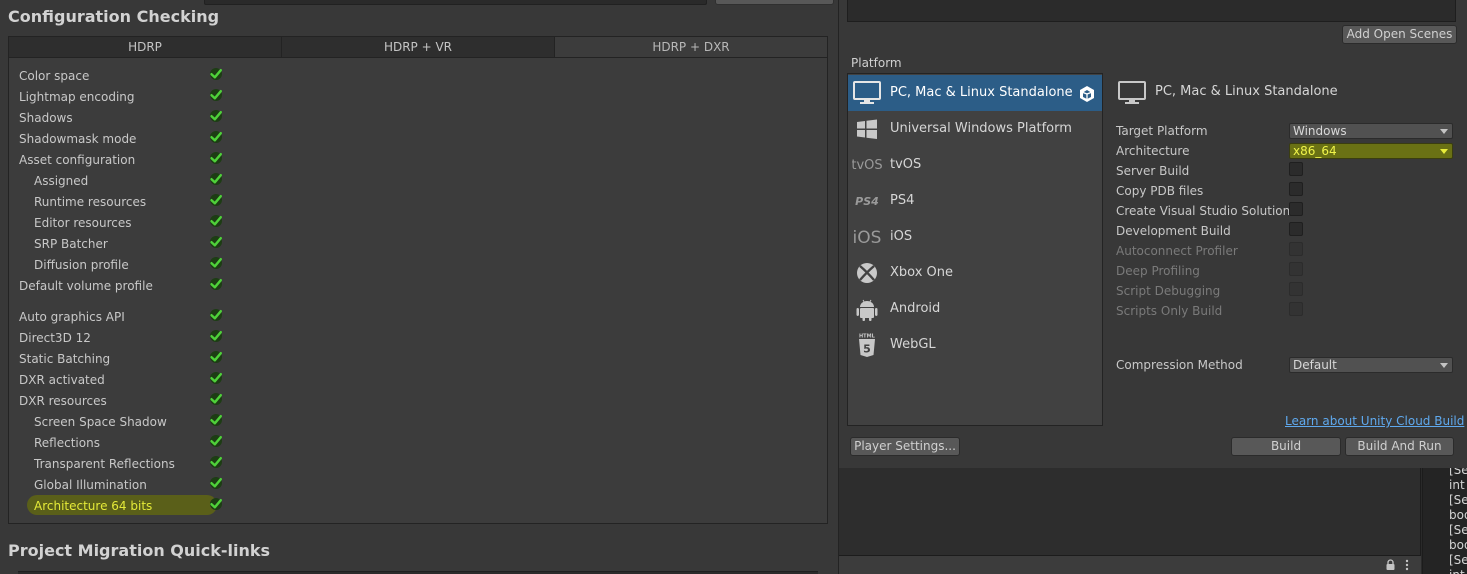  I want to click on check-label: Static Batching, so click(65, 359).